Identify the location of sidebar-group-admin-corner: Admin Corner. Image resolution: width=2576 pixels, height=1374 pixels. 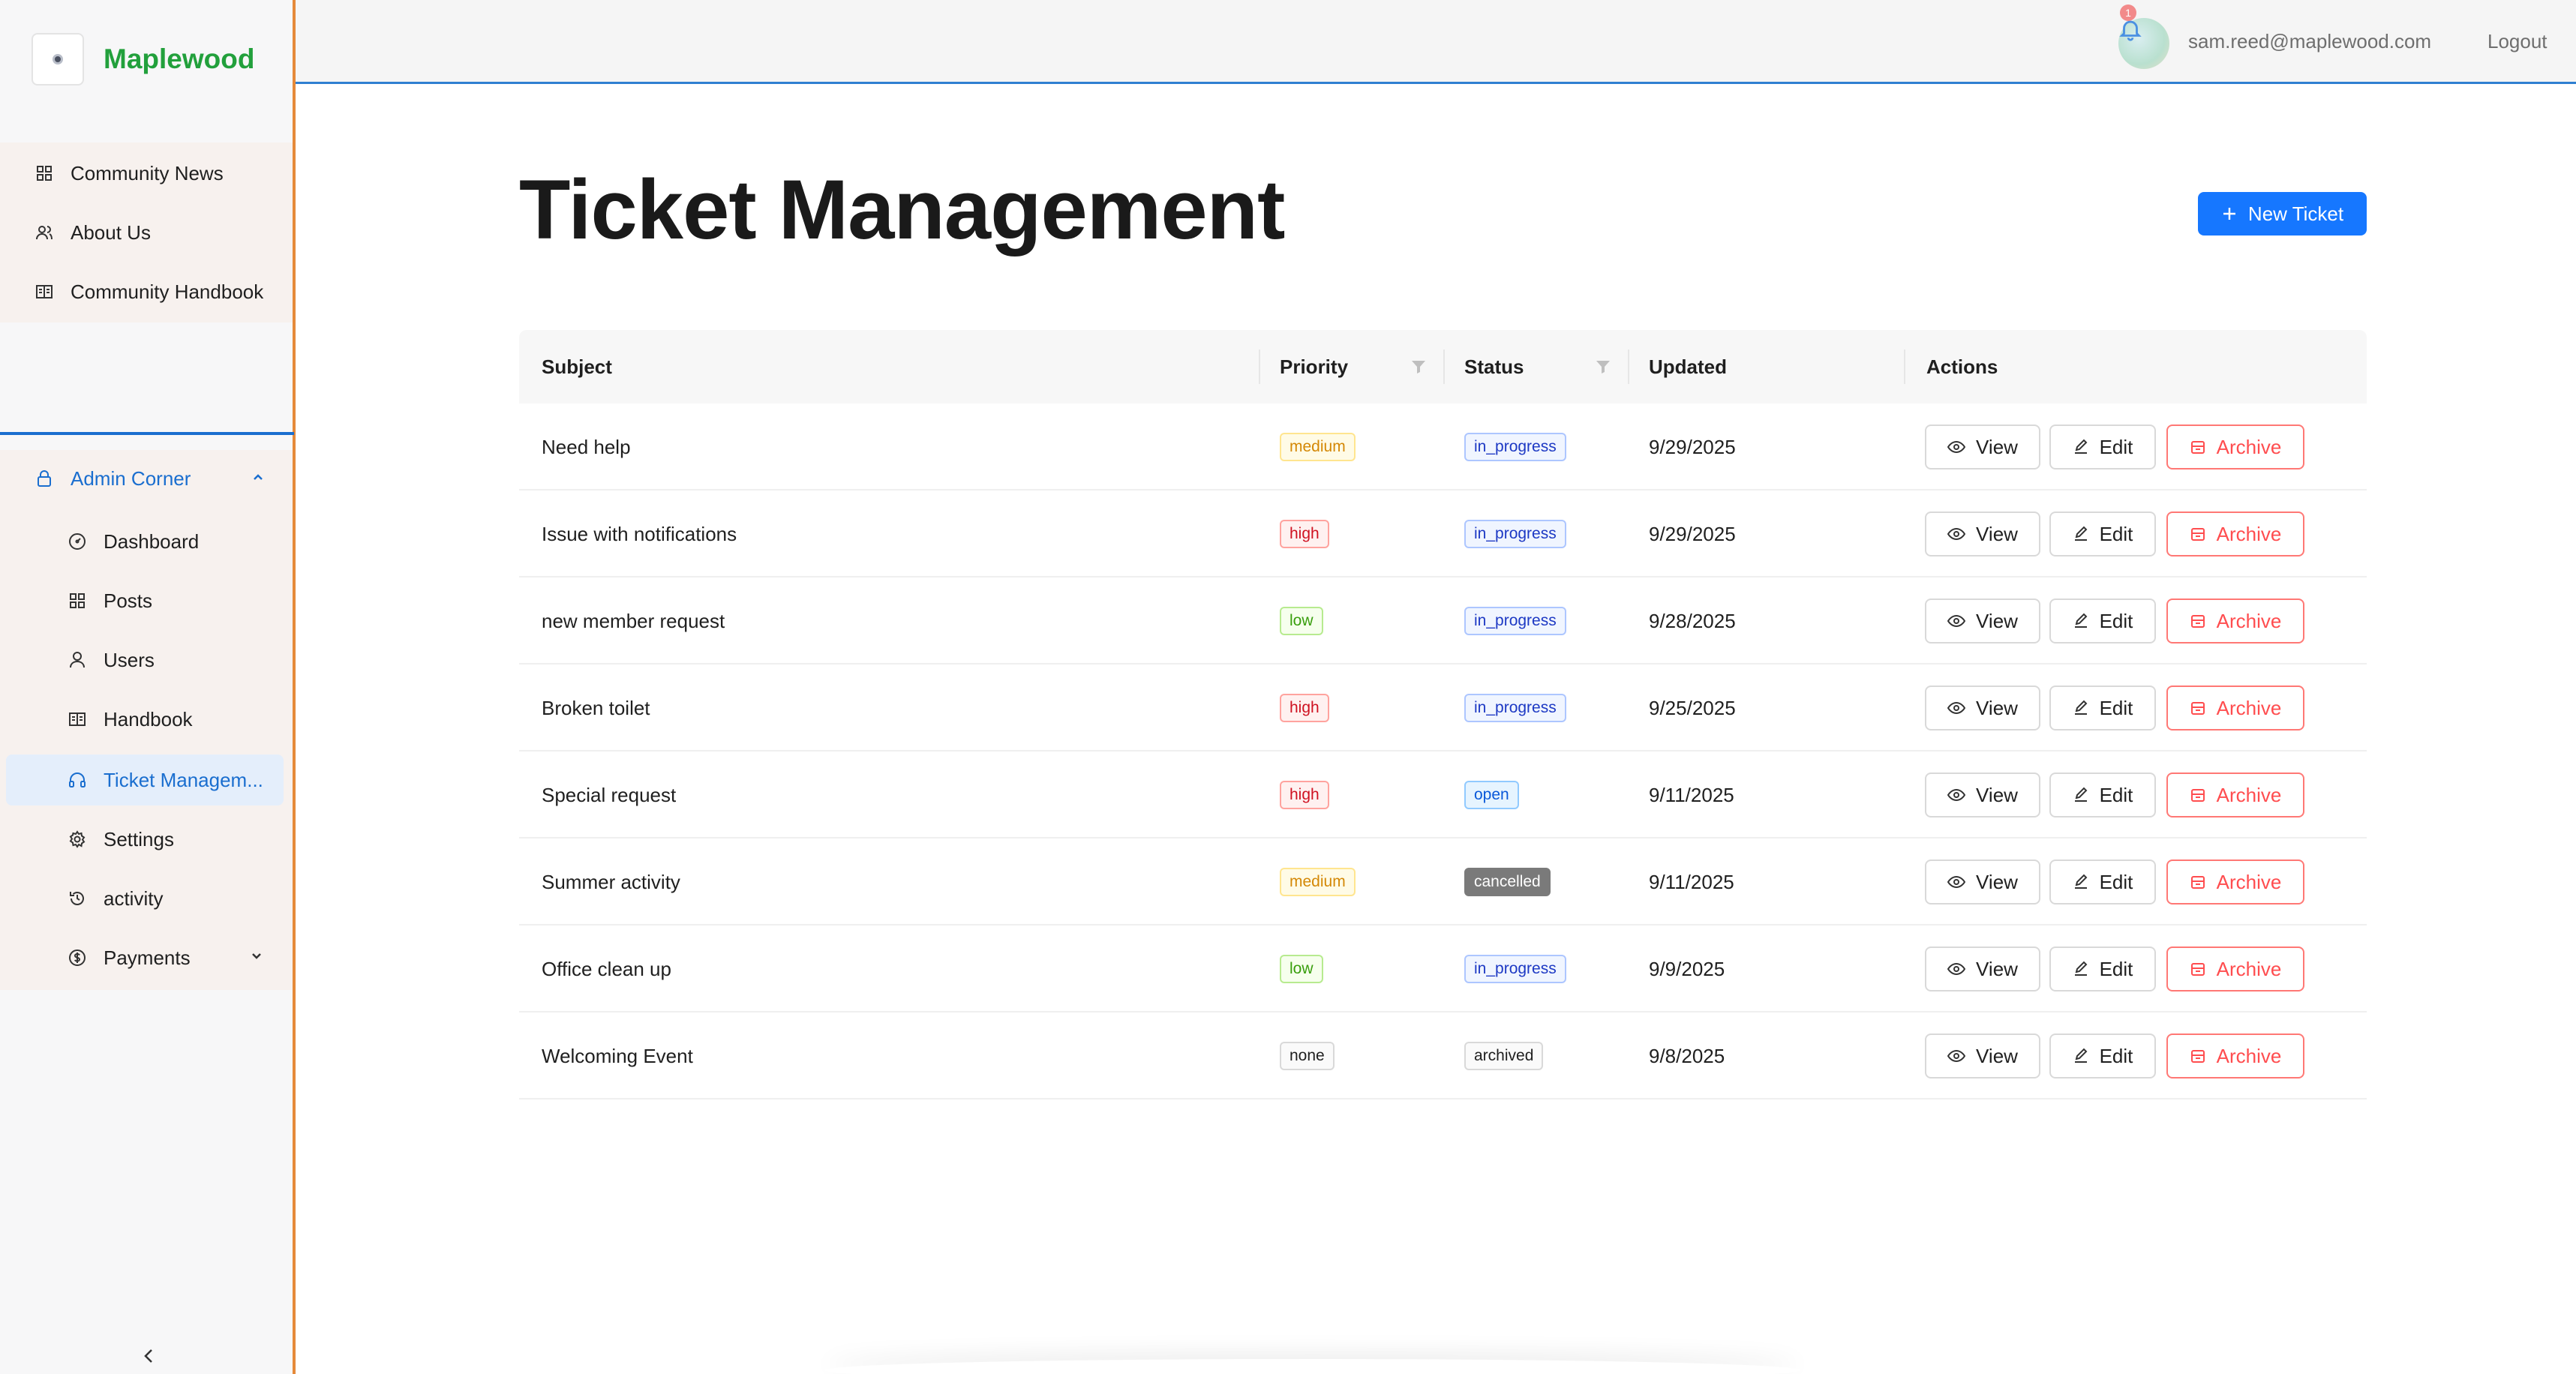
(146, 478).